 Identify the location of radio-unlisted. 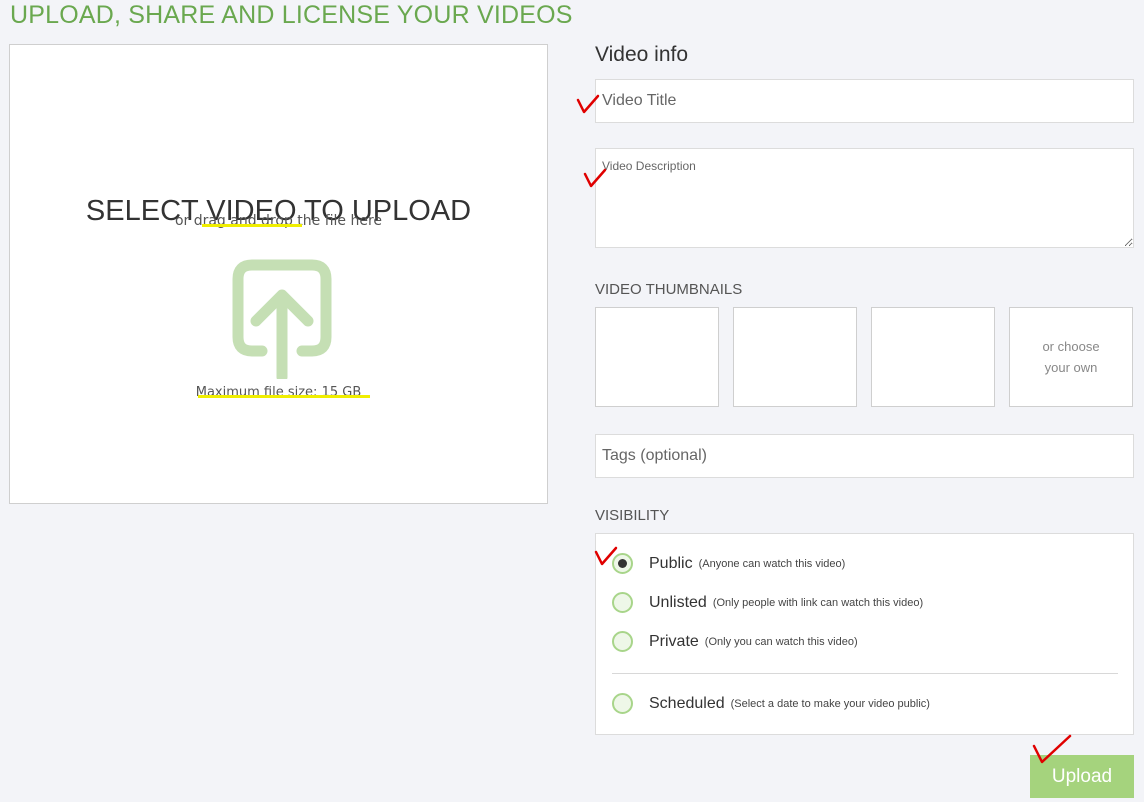
(622, 602).